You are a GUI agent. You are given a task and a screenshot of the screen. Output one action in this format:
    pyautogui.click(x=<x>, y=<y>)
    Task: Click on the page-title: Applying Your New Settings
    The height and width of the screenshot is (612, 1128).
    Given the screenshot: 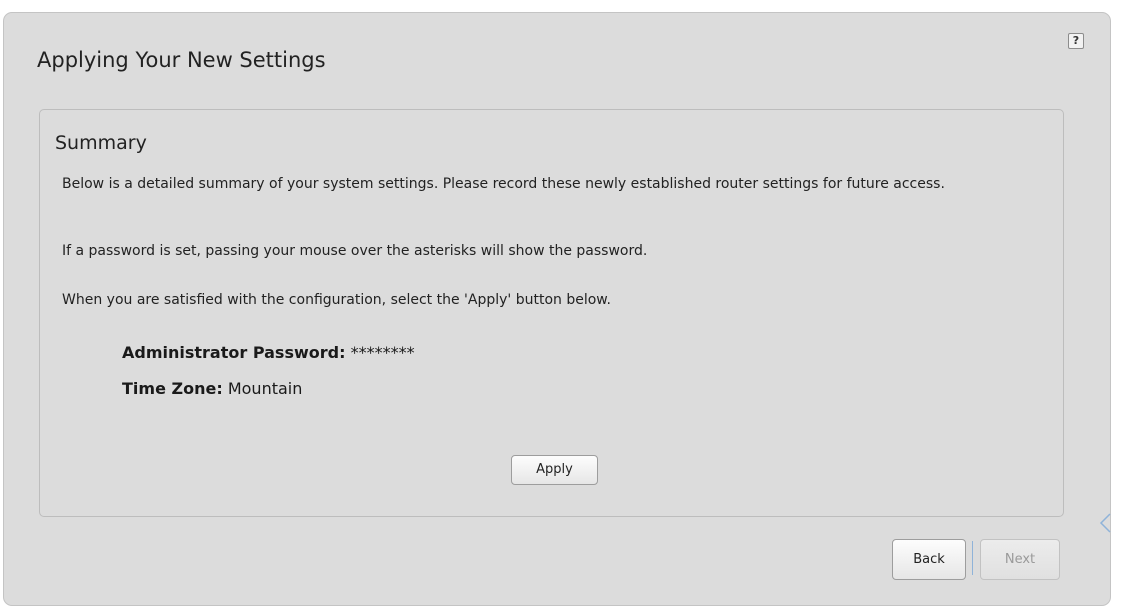 What is the action you would take?
    pyautogui.click(x=181, y=60)
    